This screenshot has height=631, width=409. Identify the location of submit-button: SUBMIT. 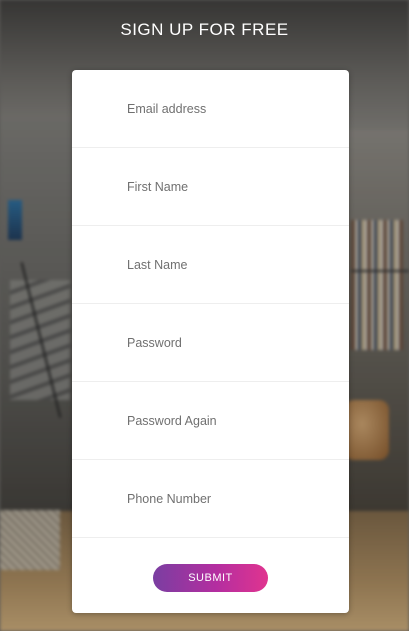
(210, 578).